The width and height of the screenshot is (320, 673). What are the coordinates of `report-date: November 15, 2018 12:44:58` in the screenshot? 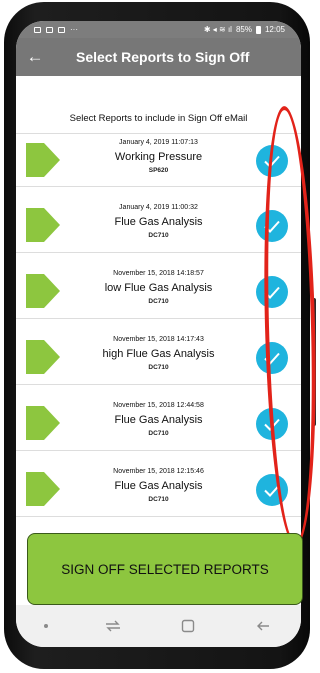 It's located at (158, 405).